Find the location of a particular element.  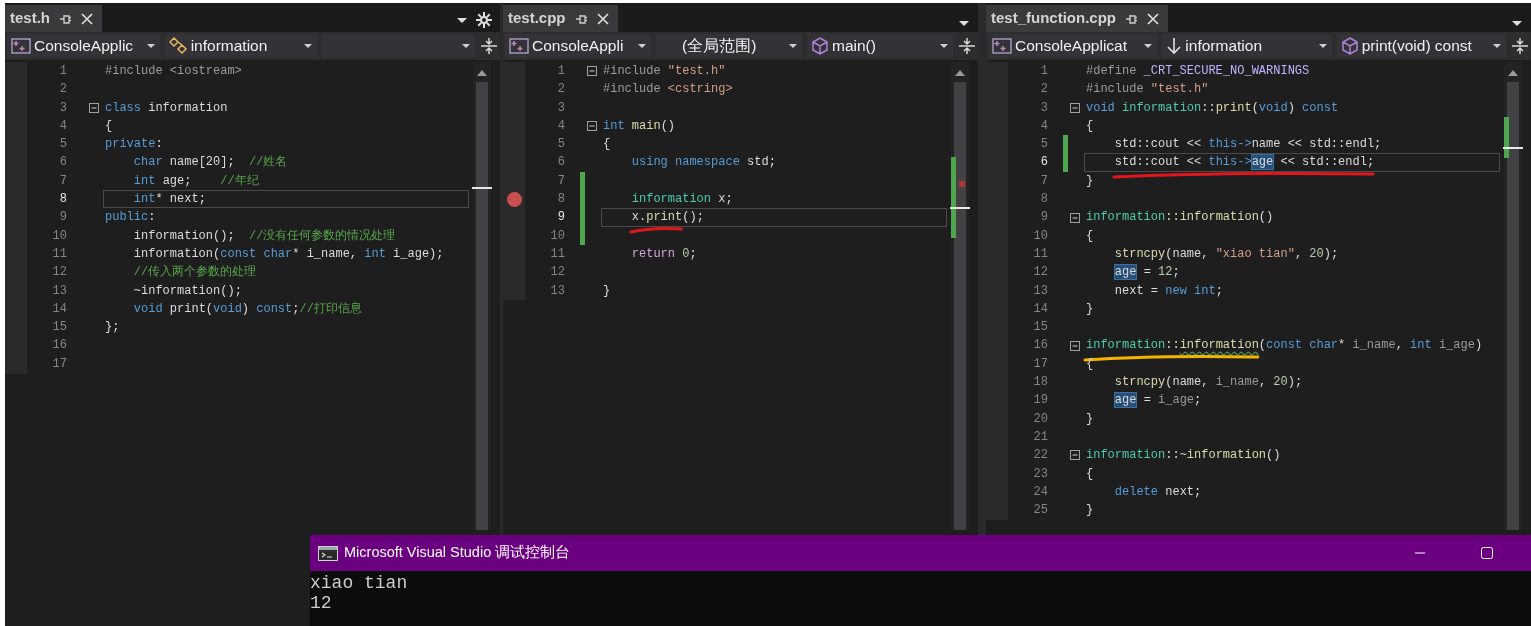

line-number: 12 is located at coordinates (557, 273).